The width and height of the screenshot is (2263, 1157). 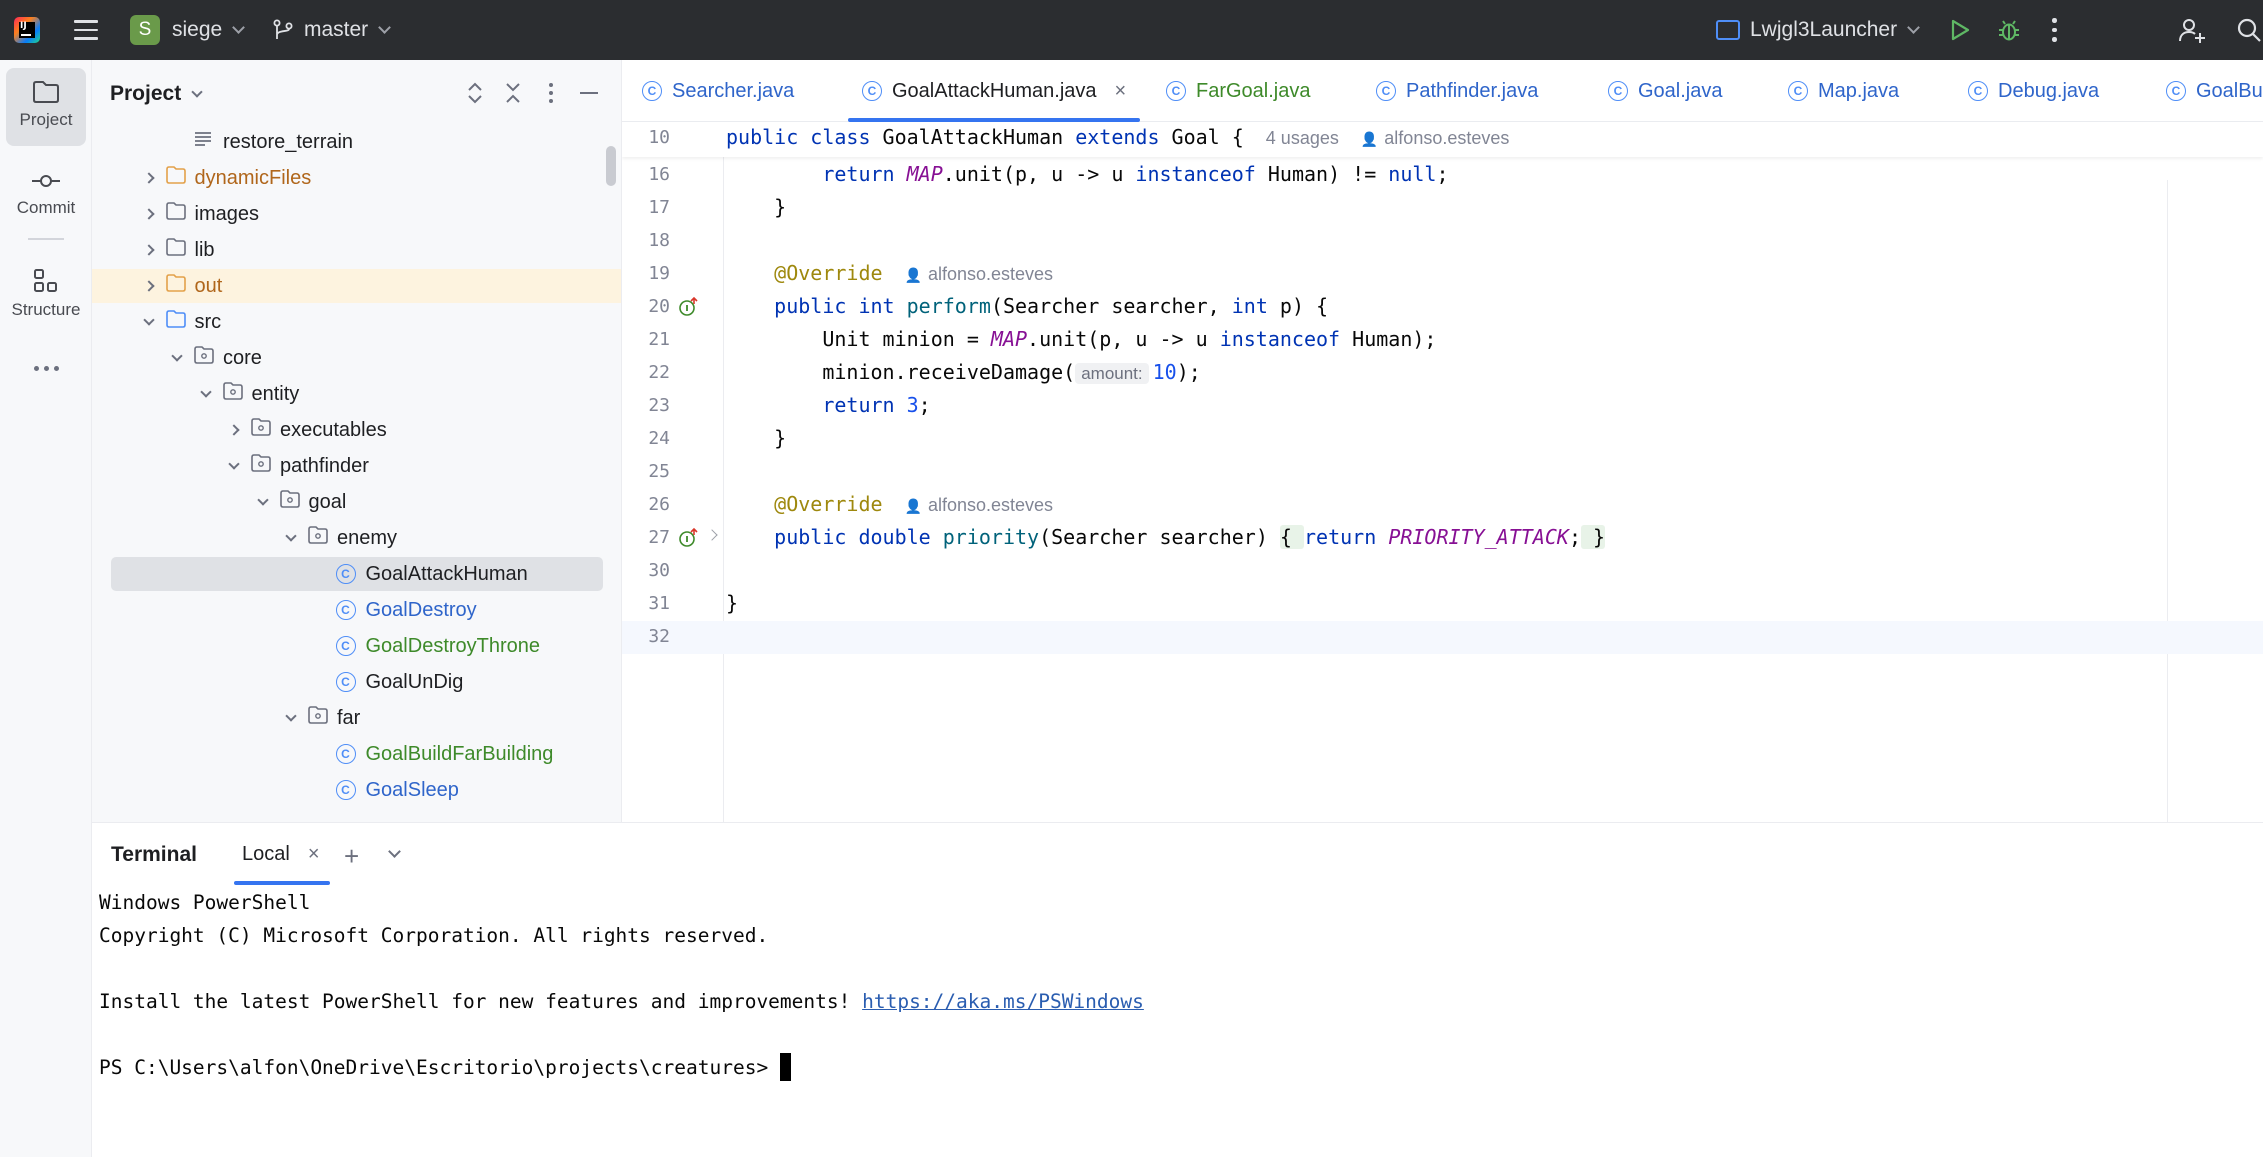 What do you see at coordinates (46, 296) in the screenshot?
I see `structure-tool-button: Structure` at bounding box center [46, 296].